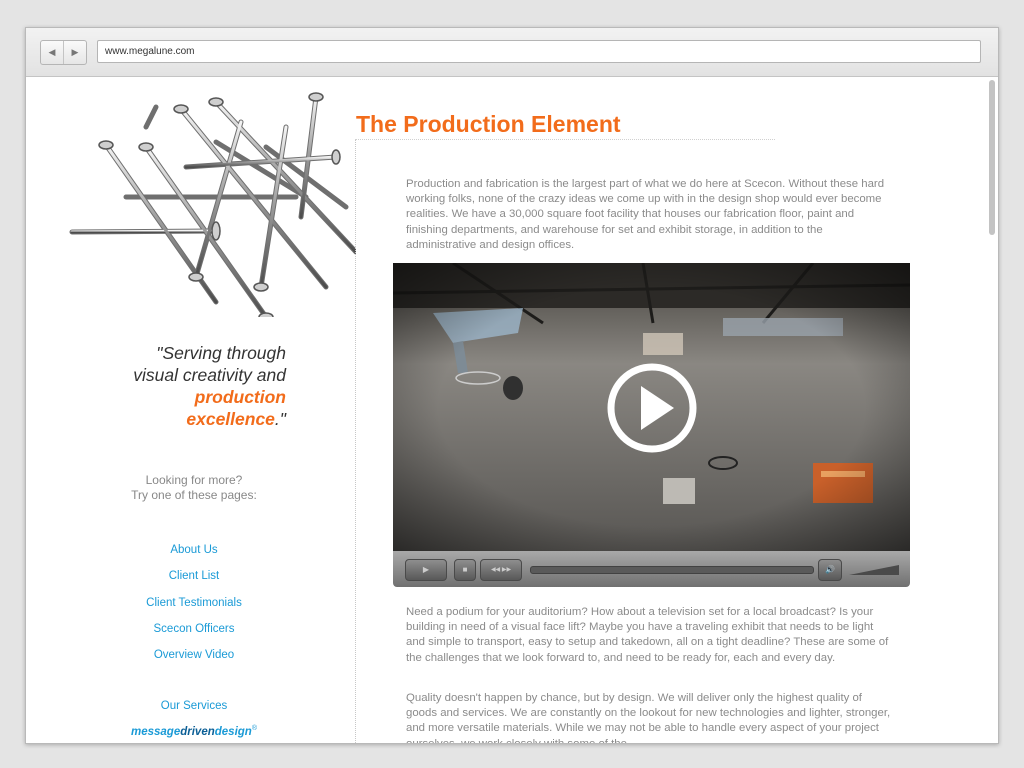 The height and width of the screenshot is (768, 1024). Describe the element at coordinates (875, 570) in the screenshot. I see `volume-slider` at that location.